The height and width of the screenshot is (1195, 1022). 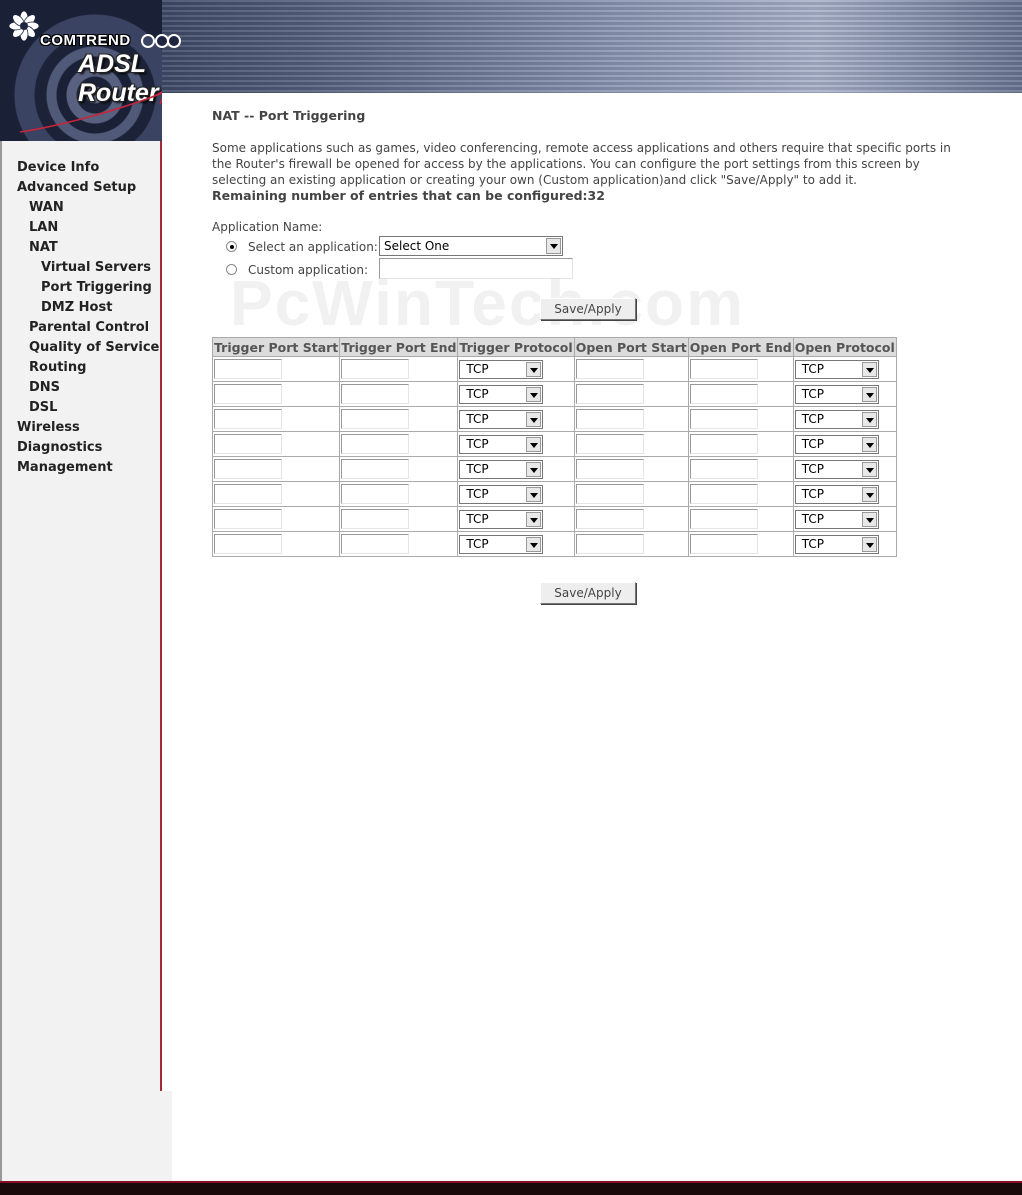 What do you see at coordinates (96, 267) in the screenshot?
I see `sidebar-item-virtual-servers: Virtual Servers` at bounding box center [96, 267].